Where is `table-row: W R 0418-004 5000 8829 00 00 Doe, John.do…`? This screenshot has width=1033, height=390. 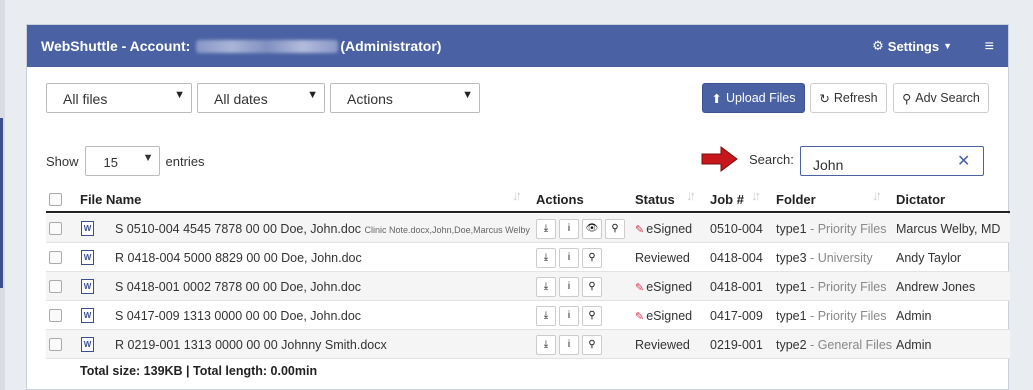
table-row: W R 0418-004 5000 8829 00 00 Doe, John.do… is located at coordinates (528, 257).